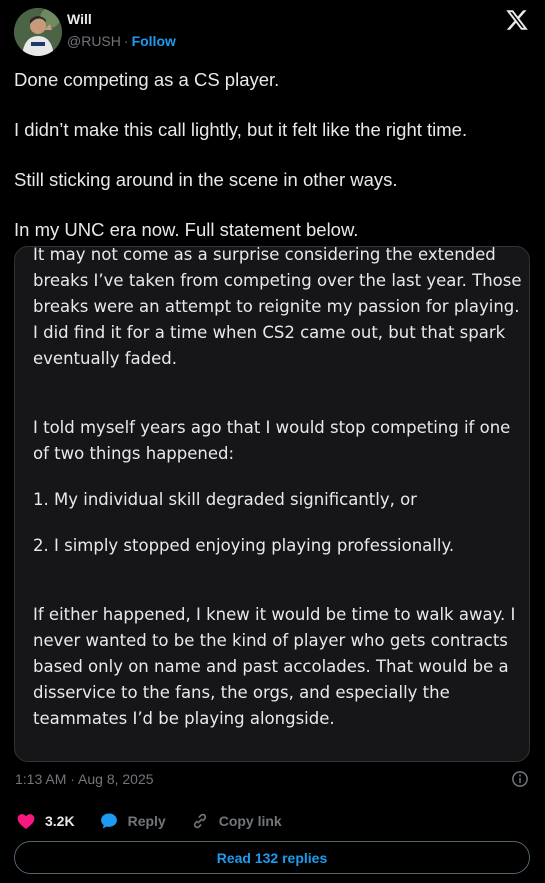 The height and width of the screenshot is (883, 545). I want to click on link-icon, so click(199, 821).